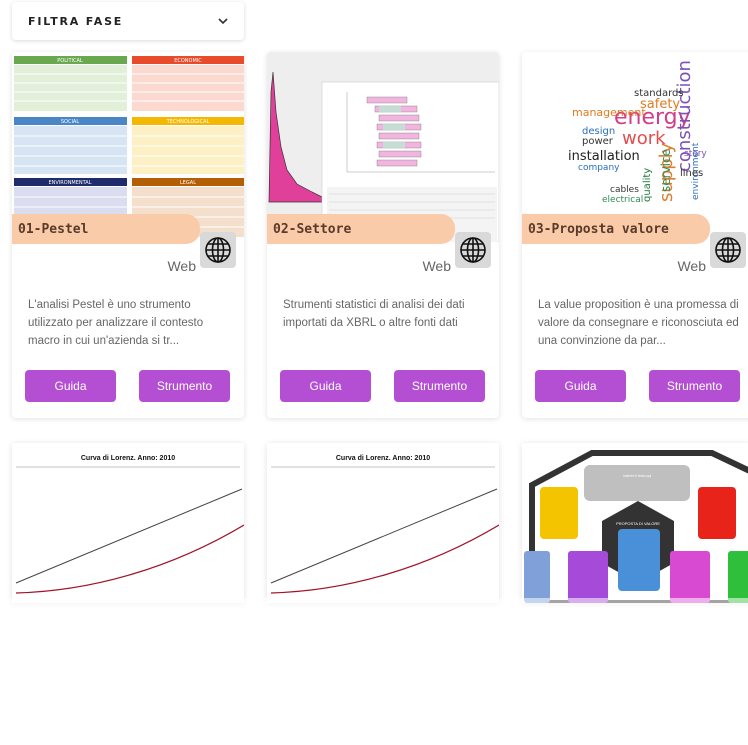  I want to click on word-company: company, so click(599, 168).